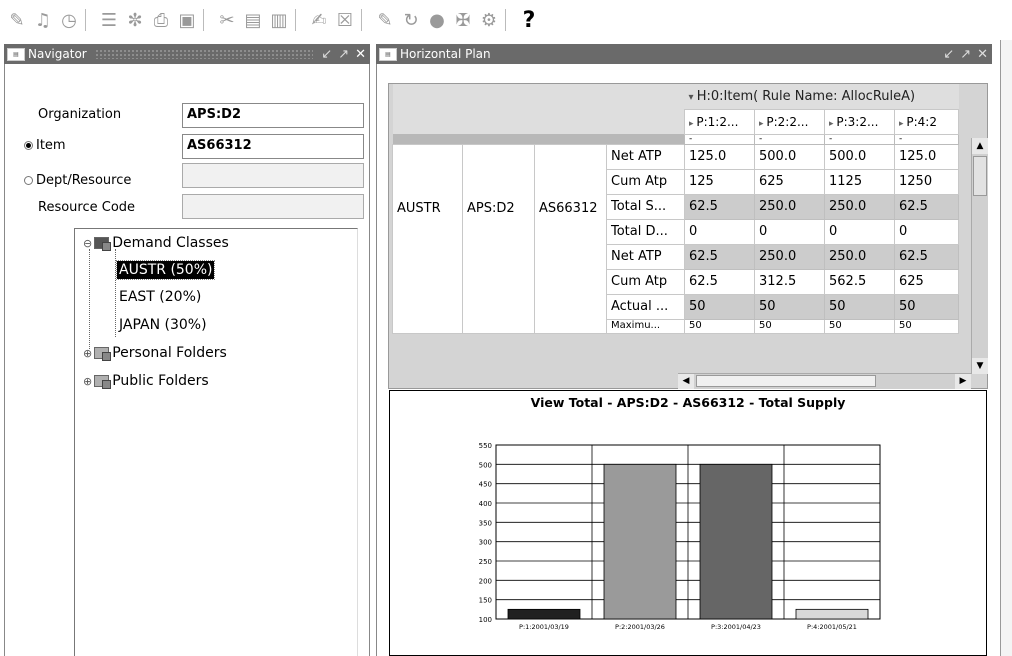 The image size is (1012, 656). What do you see at coordinates (165, 270) in the screenshot?
I see `tree-node-austr: AUSTR (50%)` at bounding box center [165, 270].